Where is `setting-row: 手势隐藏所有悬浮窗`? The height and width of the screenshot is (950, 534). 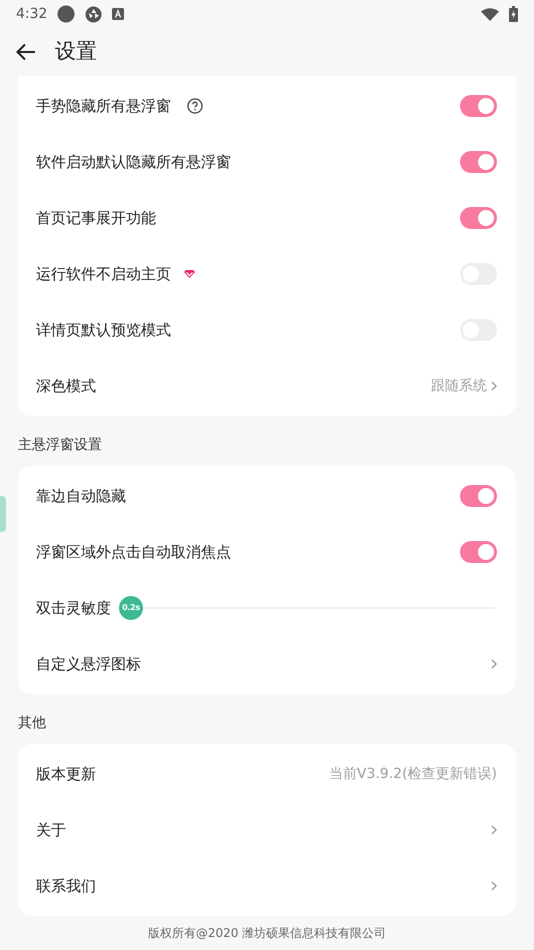 setting-row: 手势隐藏所有悬浮窗 is located at coordinates (267, 106).